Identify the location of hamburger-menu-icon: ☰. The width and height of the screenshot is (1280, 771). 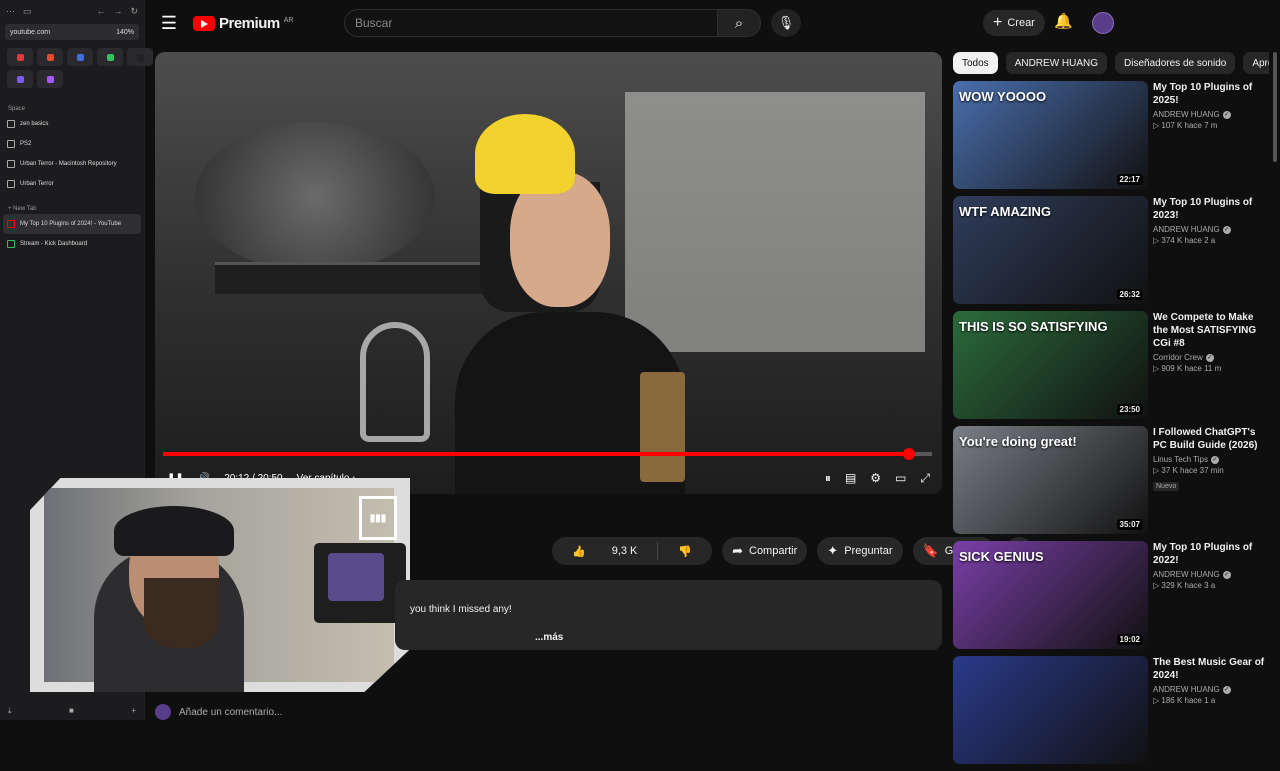
(169, 23).